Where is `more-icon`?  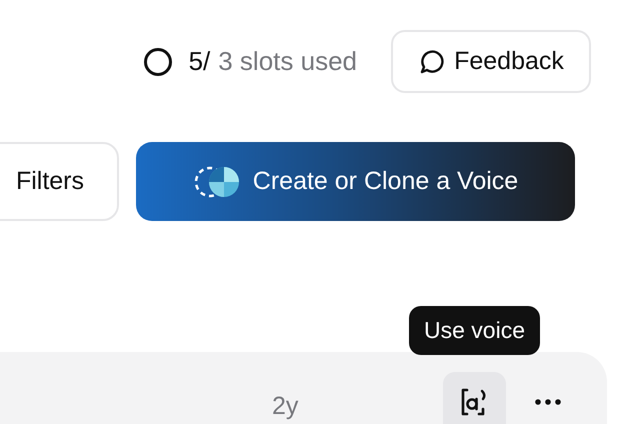
more-icon is located at coordinates (548, 402).